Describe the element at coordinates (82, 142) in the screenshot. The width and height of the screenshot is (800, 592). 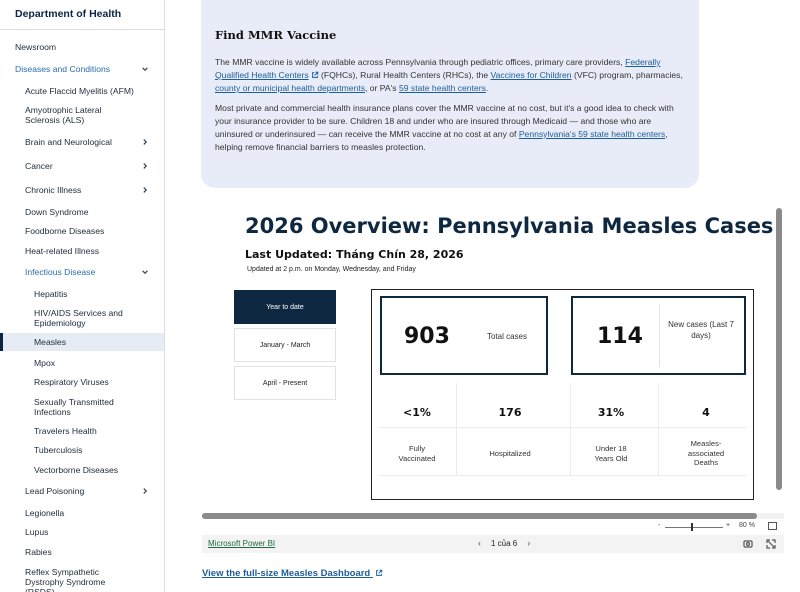
I see `sidebar-item-brain-and-neurological: Brain and Neurological` at that location.